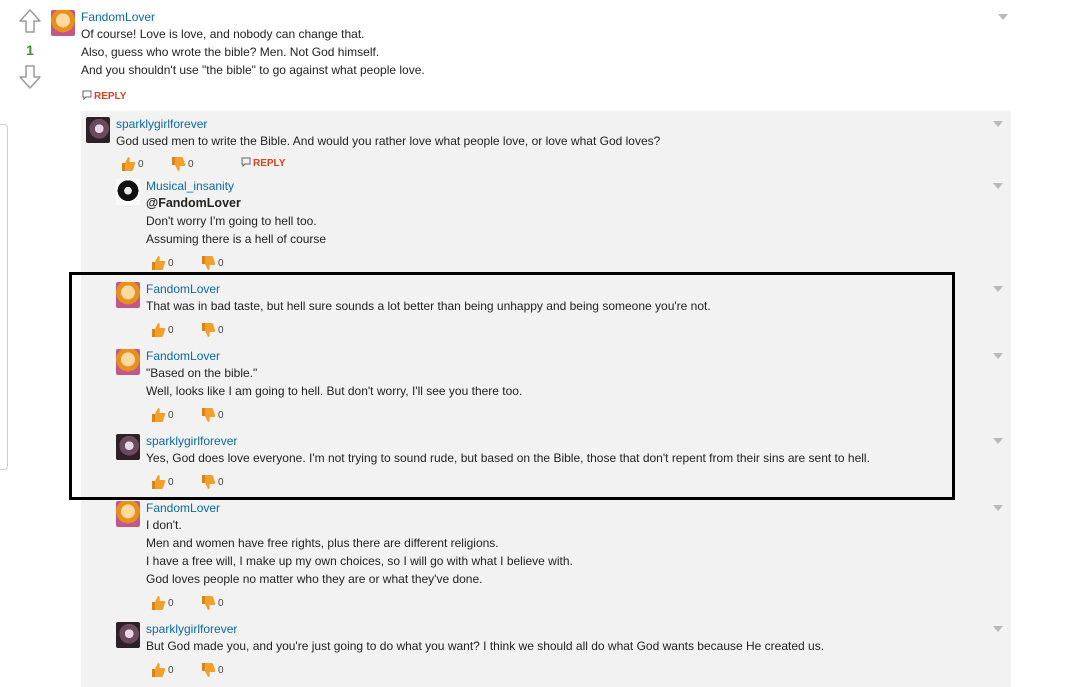  I want to click on side-panel-edge, so click(4, 297).